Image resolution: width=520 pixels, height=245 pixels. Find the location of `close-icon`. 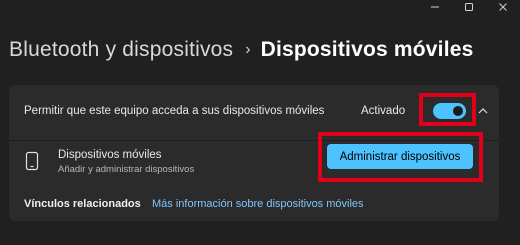

close-icon is located at coordinates (503, 7).